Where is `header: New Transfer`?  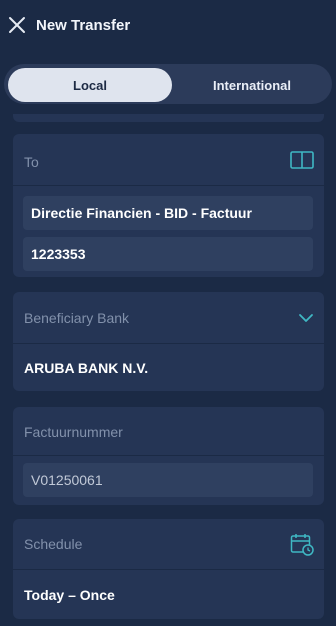
header: New Transfer is located at coordinates (168, 26).